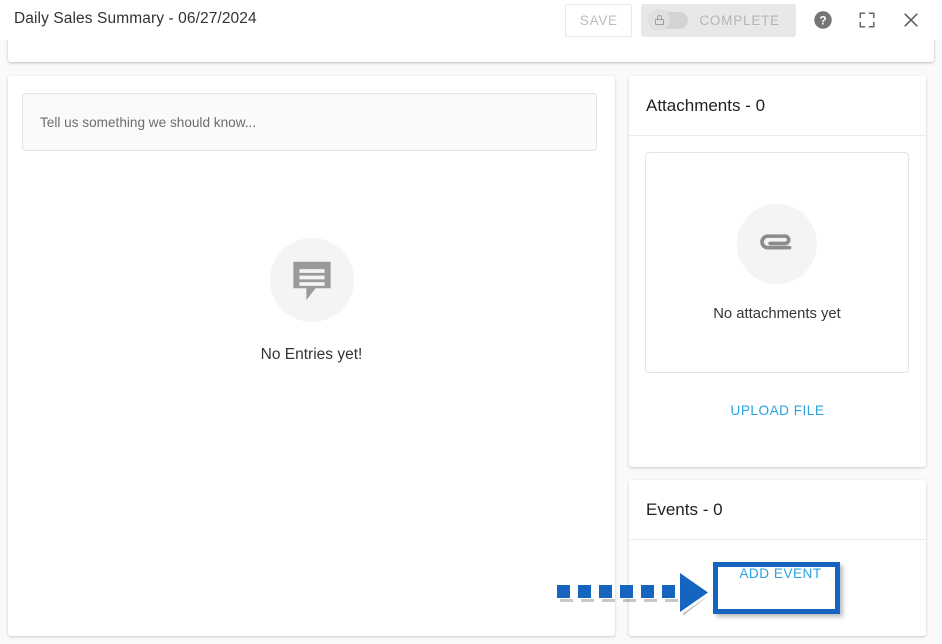  What do you see at coordinates (684, 509) in the screenshot?
I see `events-title: Events - 0` at bounding box center [684, 509].